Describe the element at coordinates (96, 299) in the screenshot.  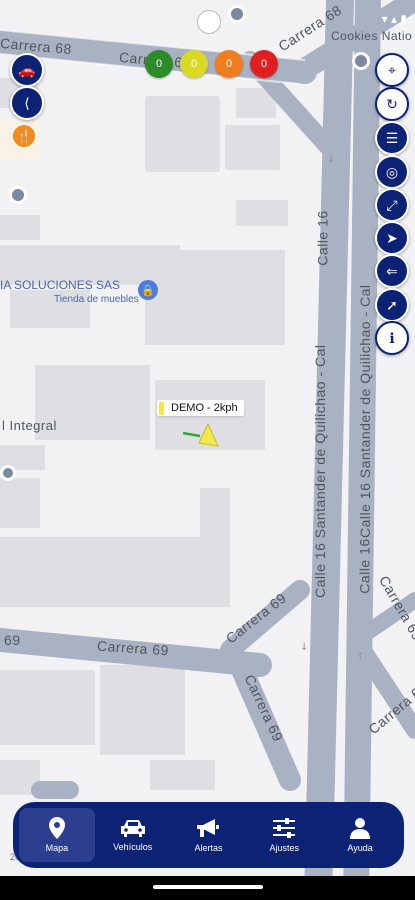
I see `poi-category: Tienda de muebles` at that location.